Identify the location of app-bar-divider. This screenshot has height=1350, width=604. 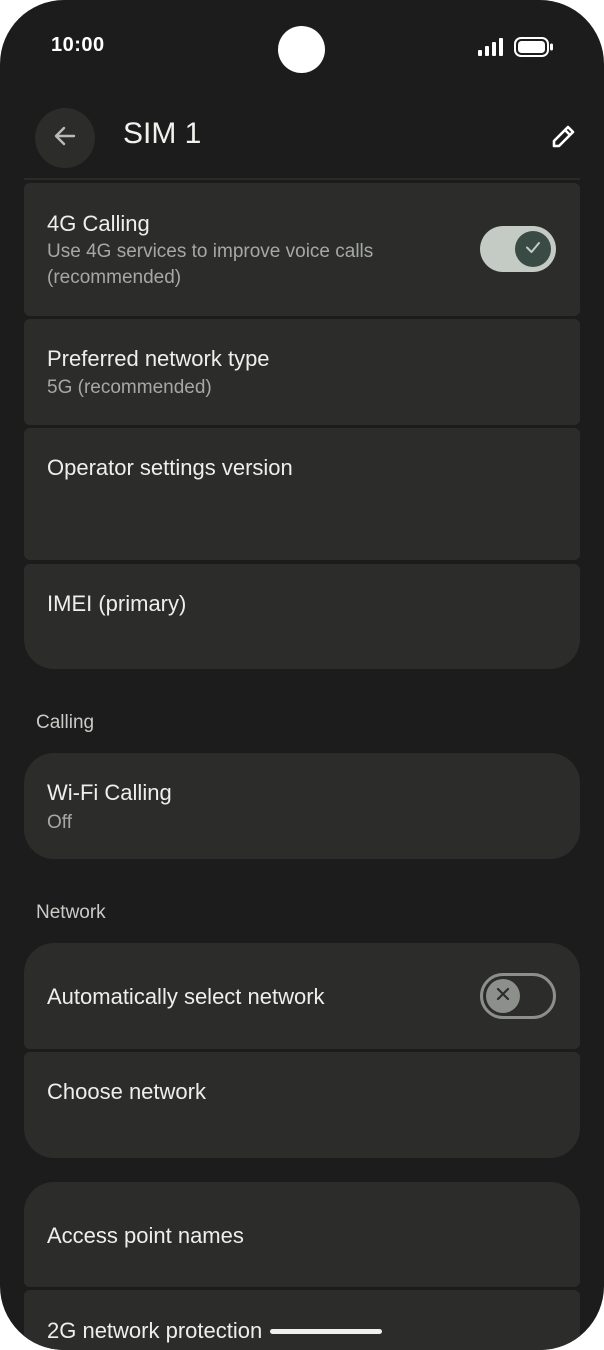
(302, 179).